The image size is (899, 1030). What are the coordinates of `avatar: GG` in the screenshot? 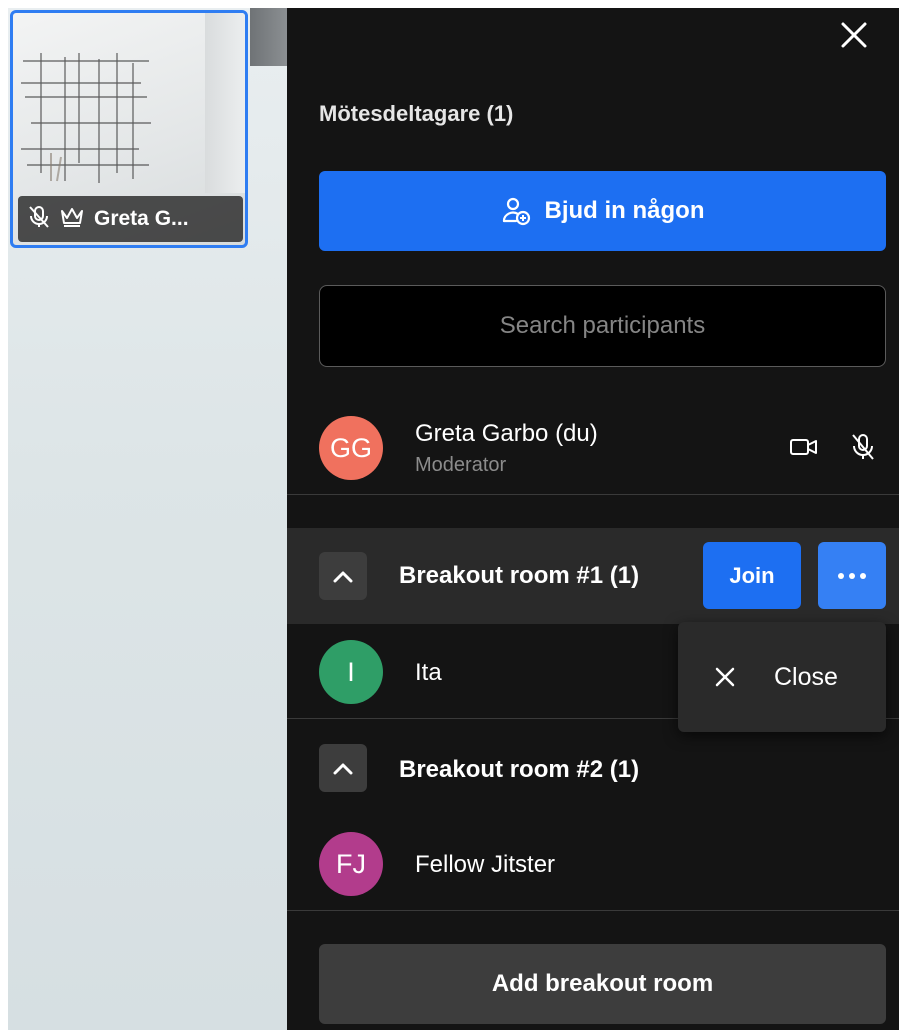 It's located at (351, 448).